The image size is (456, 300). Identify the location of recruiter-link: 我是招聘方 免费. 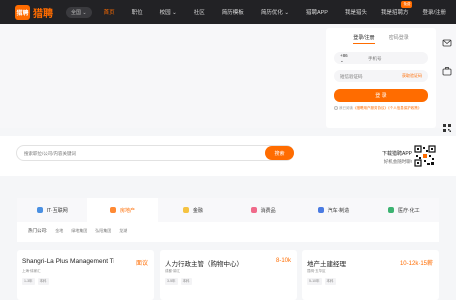
(396, 8).